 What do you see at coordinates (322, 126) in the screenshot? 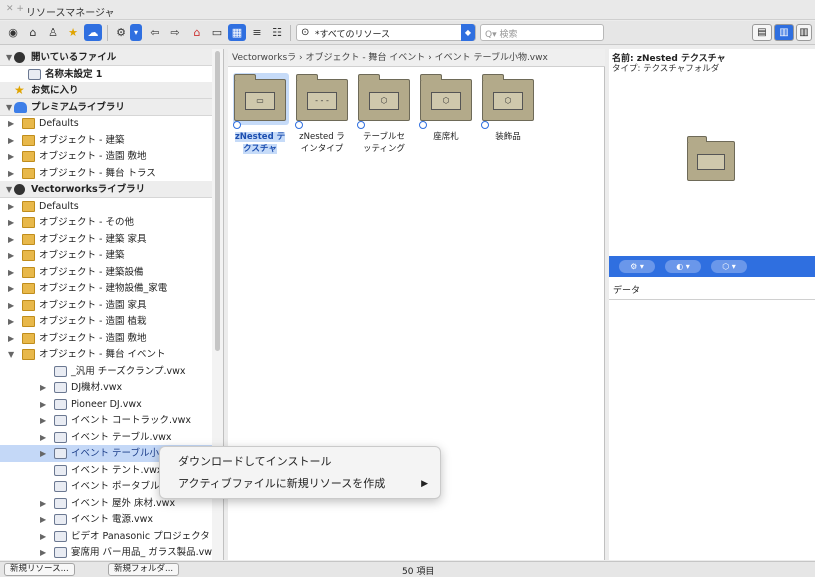
I see `resource-tile: - - - zNested ラインタイプ` at bounding box center [322, 126].